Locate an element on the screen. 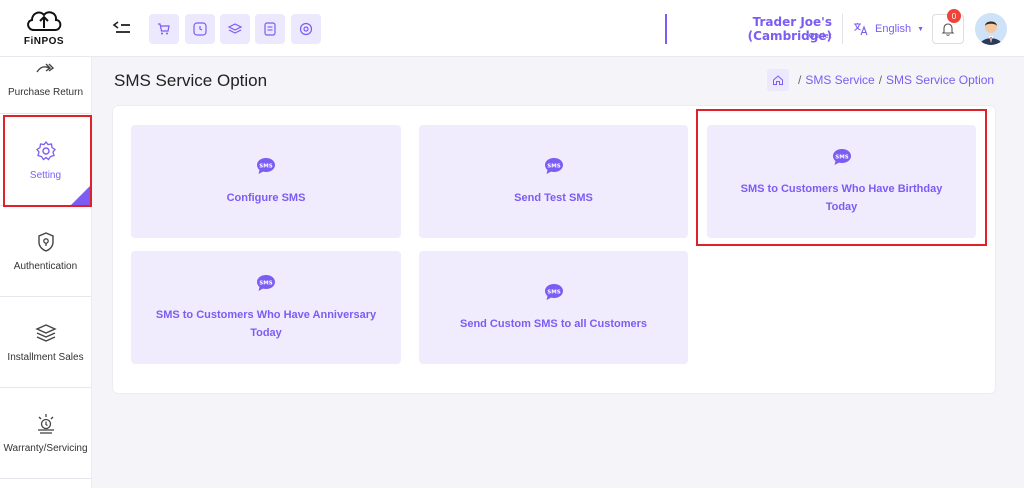  card-label: Send Custom SMS to all Customers is located at coordinates (553, 323).